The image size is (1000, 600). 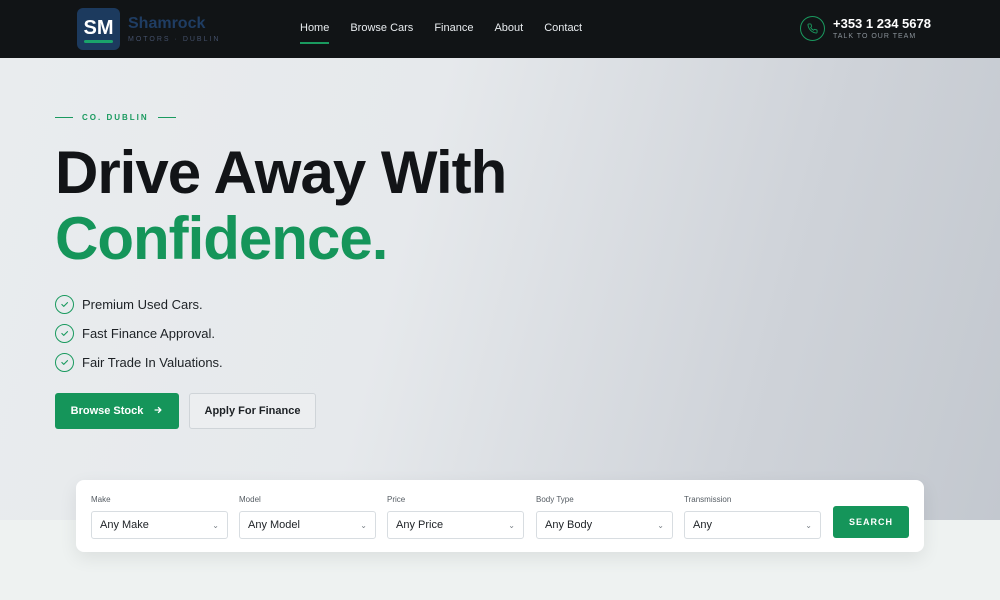 I want to click on main-nav: Home Browse Cars Finance About Contact, so click(x=451, y=32).